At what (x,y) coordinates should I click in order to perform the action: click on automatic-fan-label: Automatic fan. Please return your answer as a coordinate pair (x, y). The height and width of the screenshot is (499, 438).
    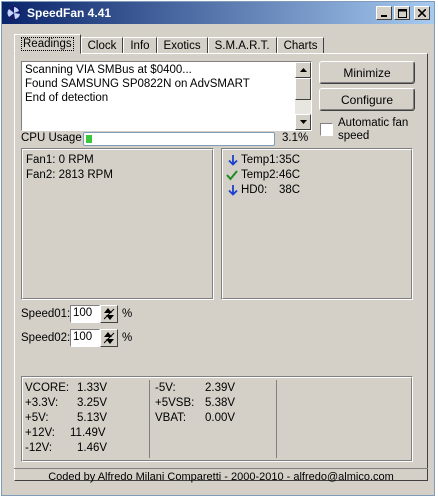
    Looking at the image, I should click on (373, 123).